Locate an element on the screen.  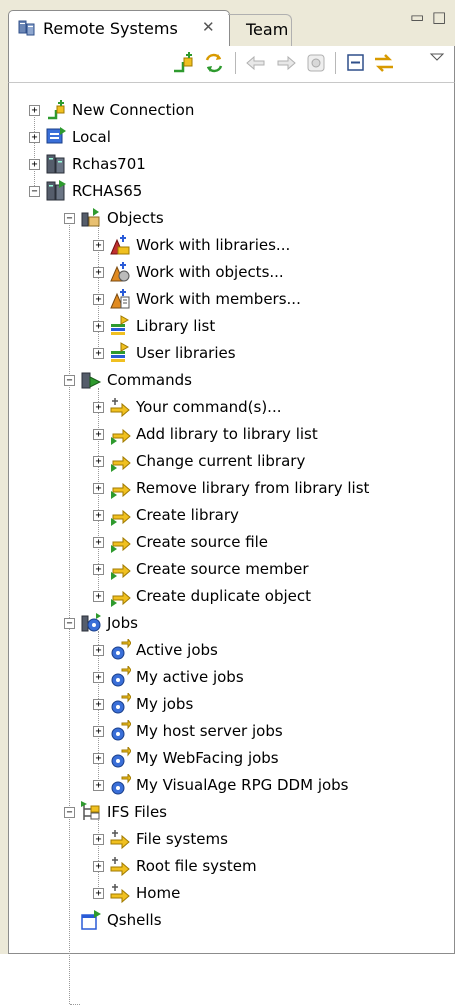
tree-node-label: Library list is located at coordinates (176, 326).